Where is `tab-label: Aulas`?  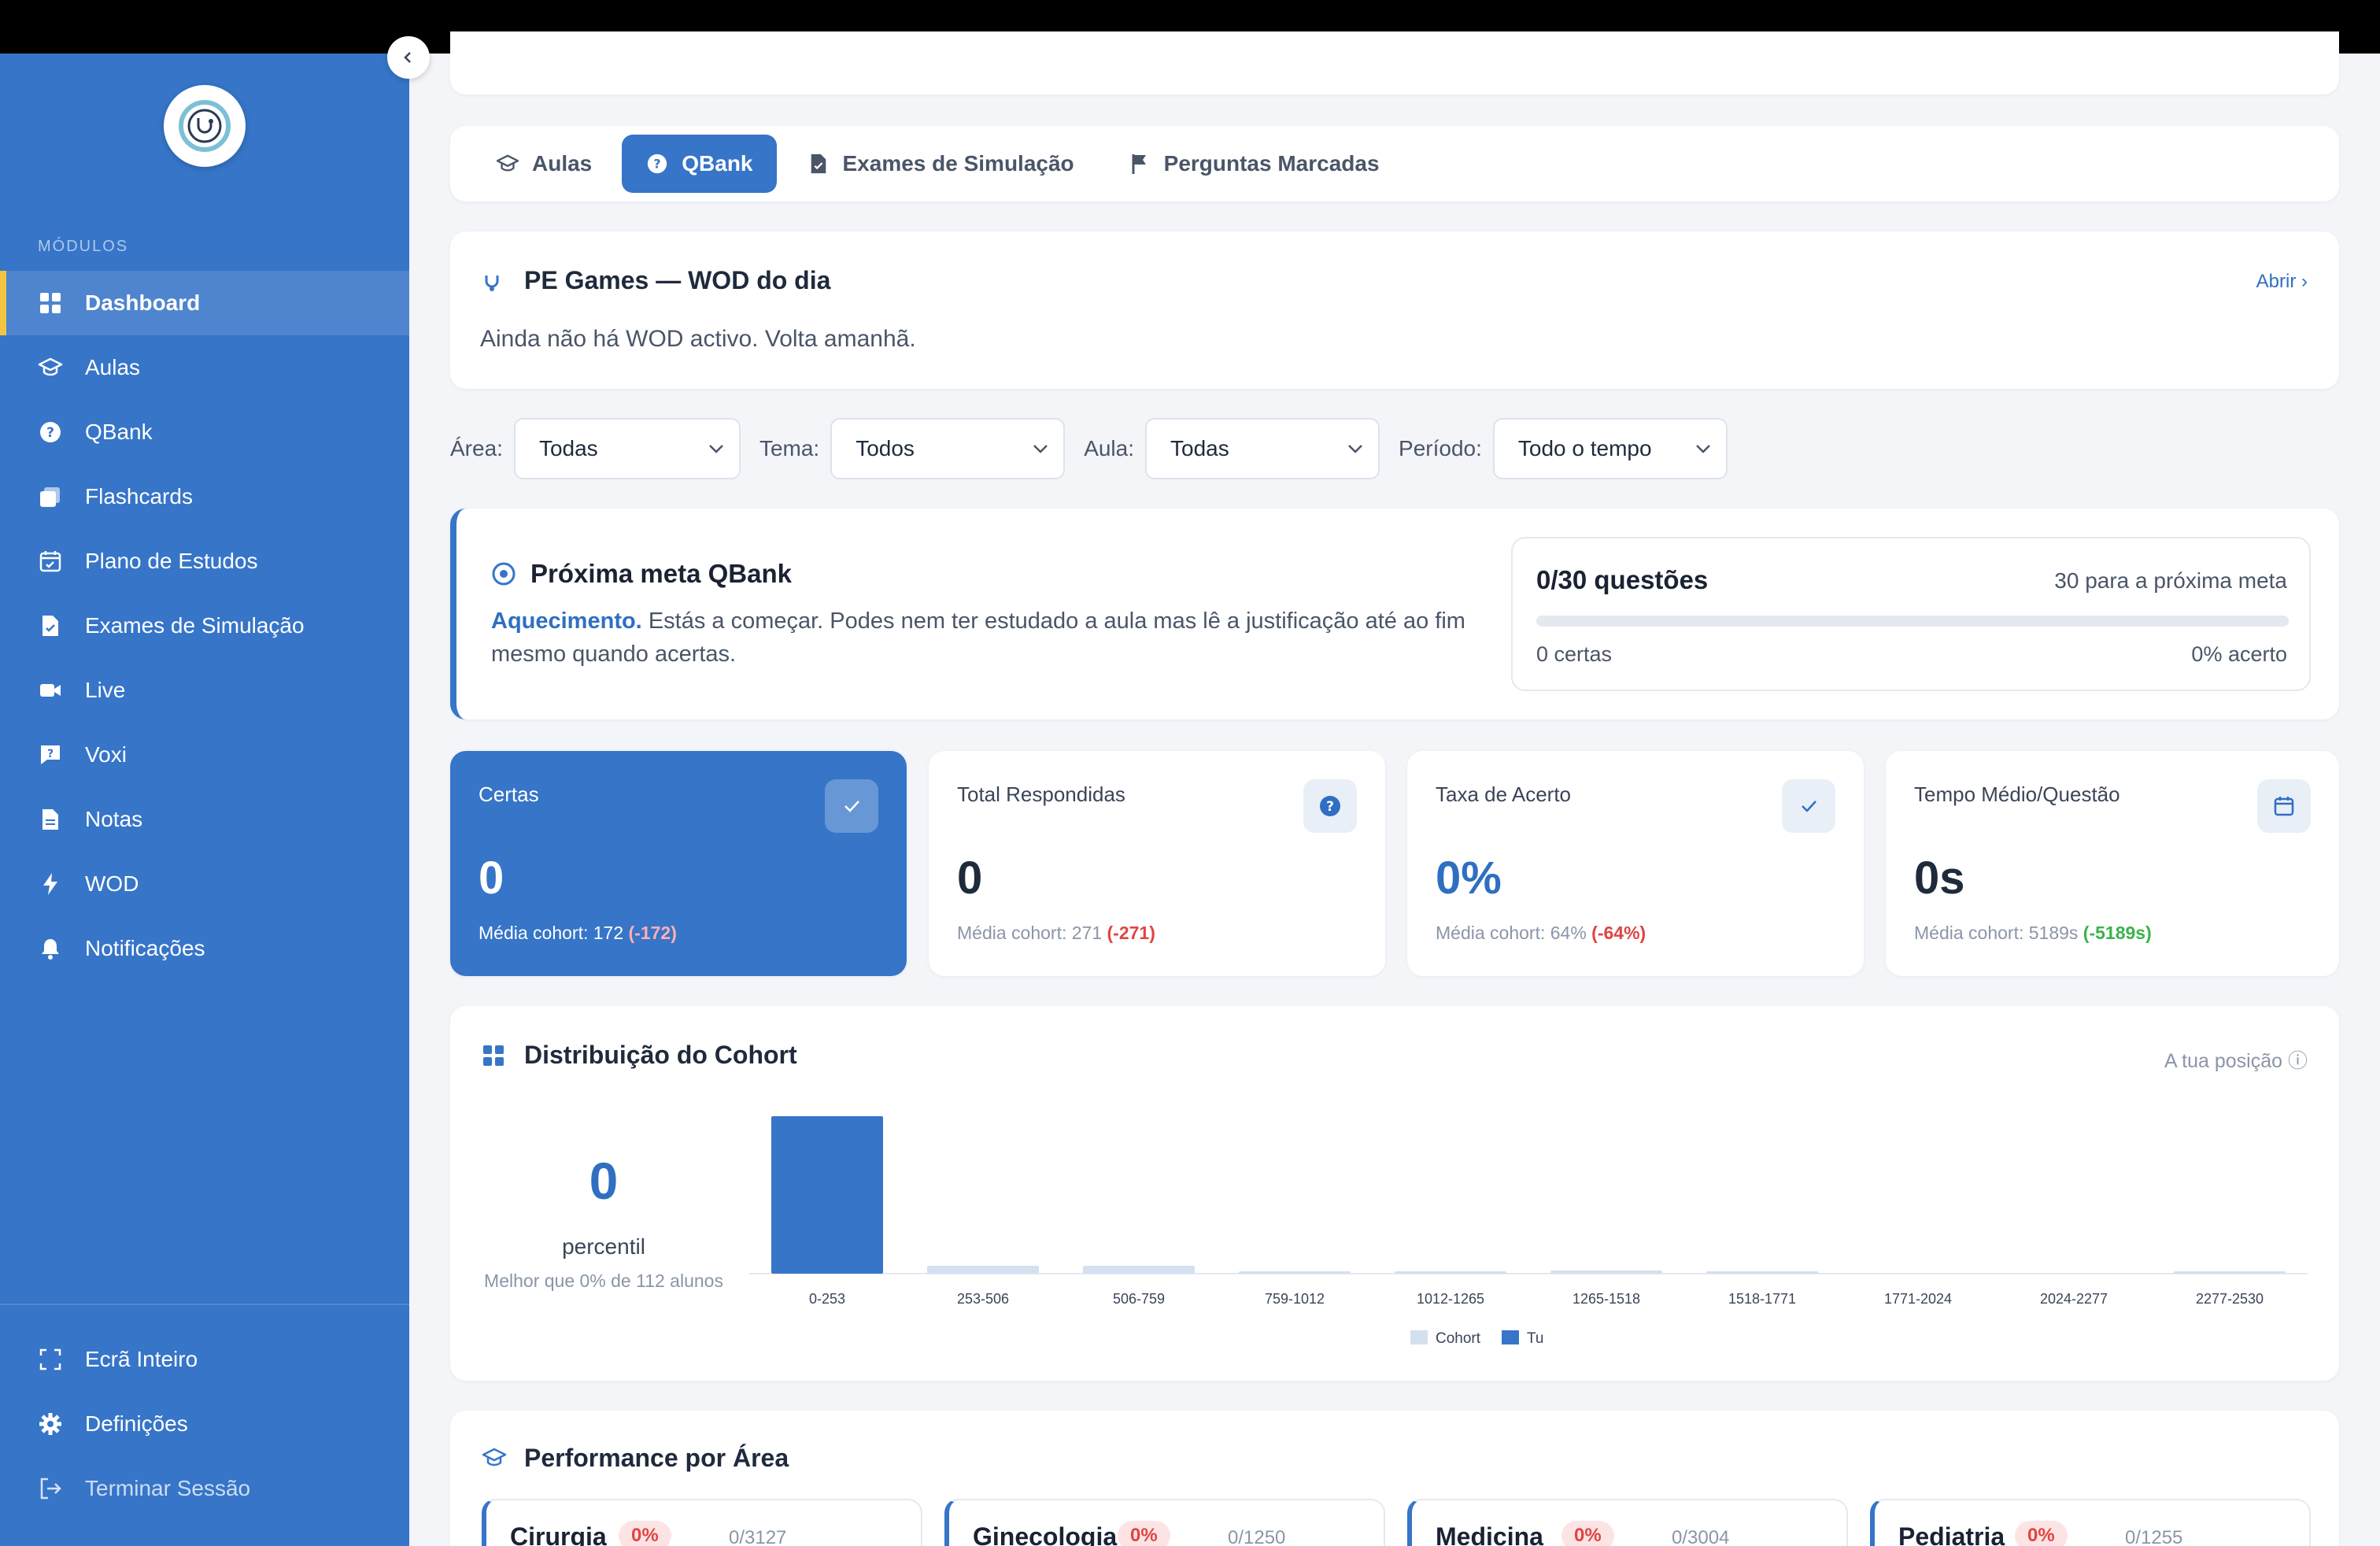 tab-label: Aulas is located at coordinates (562, 163).